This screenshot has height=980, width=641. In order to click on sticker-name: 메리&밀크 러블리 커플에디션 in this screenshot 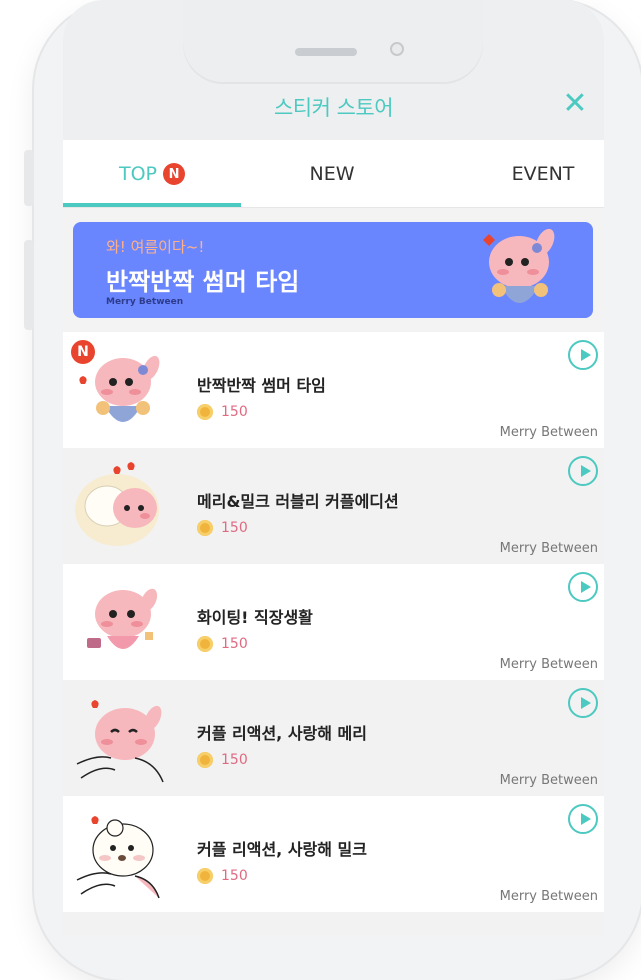, I will do `click(298, 501)`.